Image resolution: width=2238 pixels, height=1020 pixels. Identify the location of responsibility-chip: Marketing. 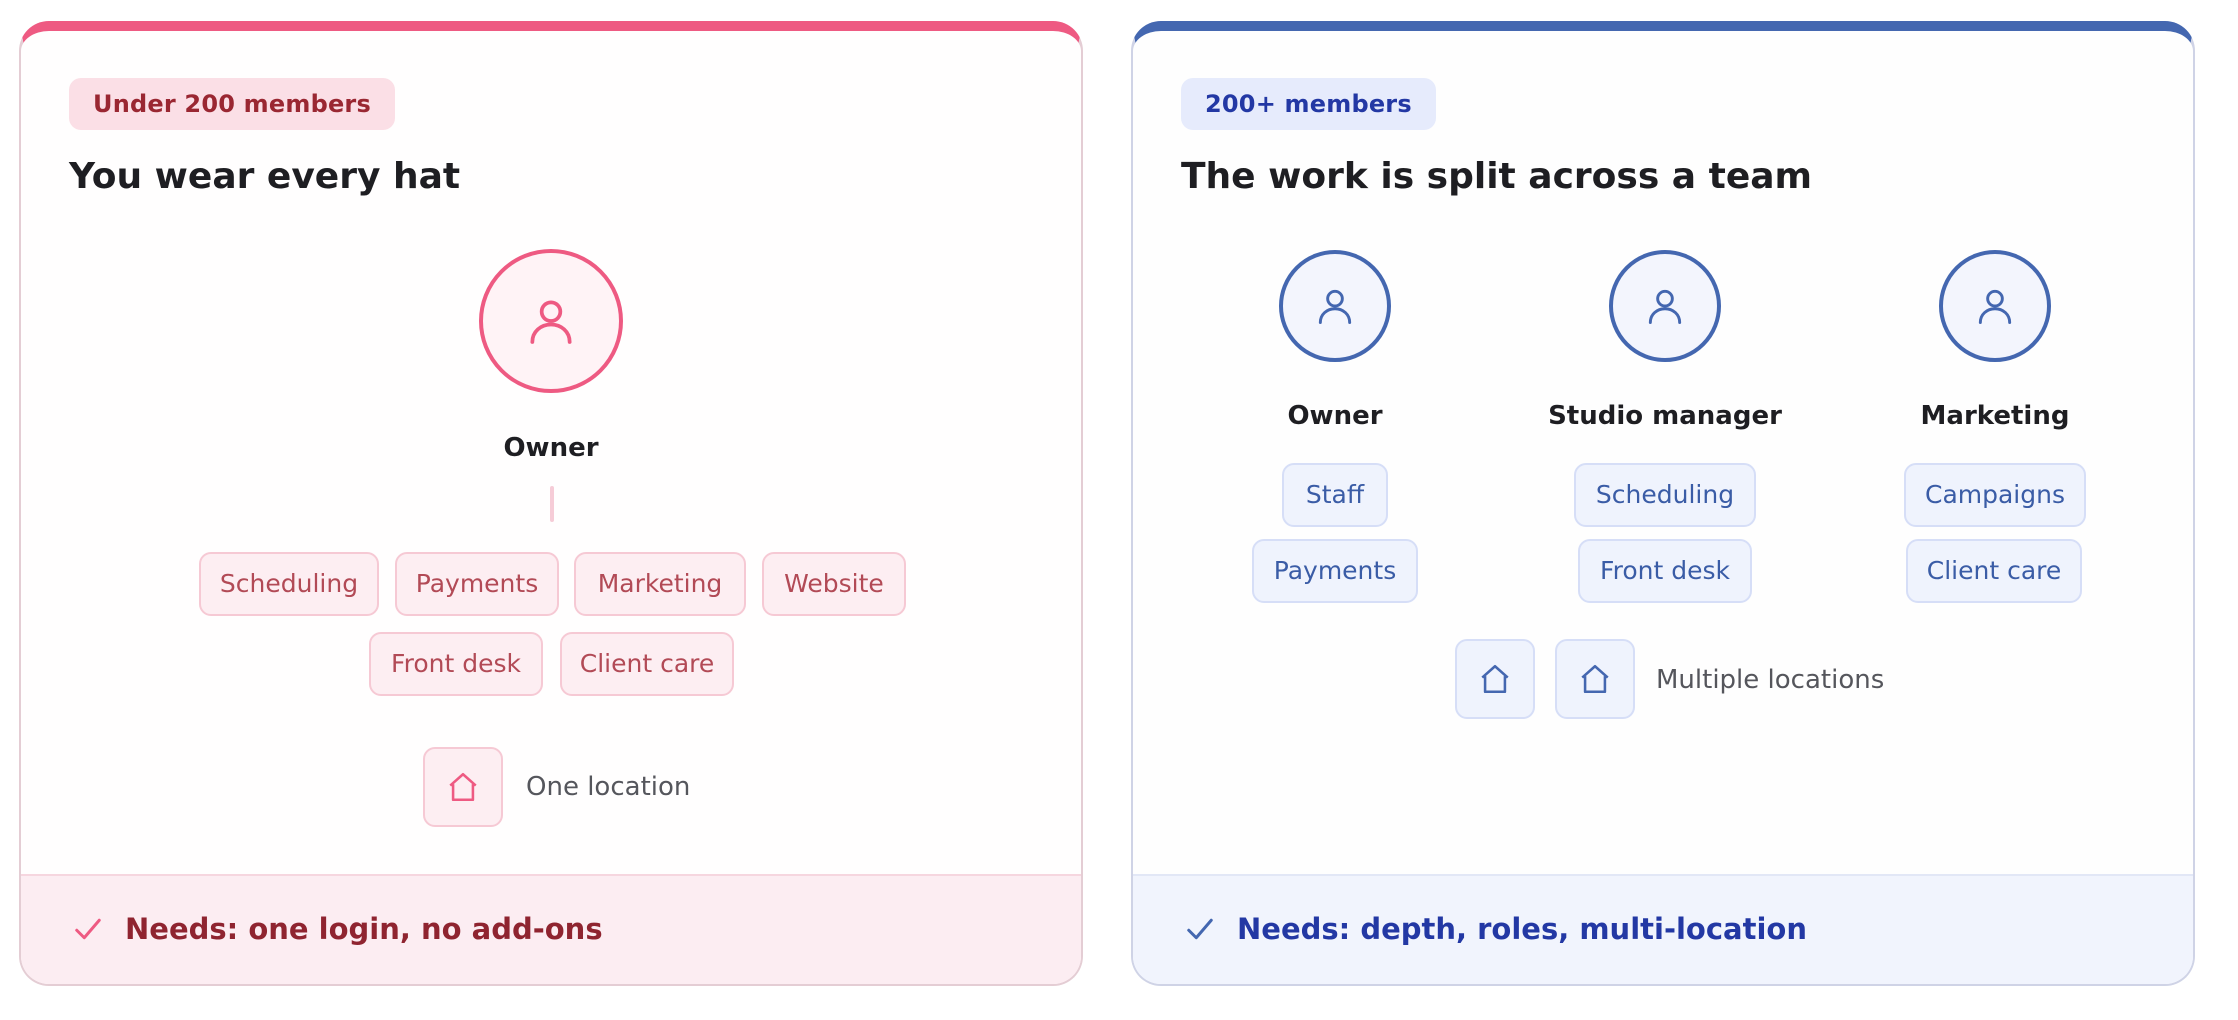
(660, 584).